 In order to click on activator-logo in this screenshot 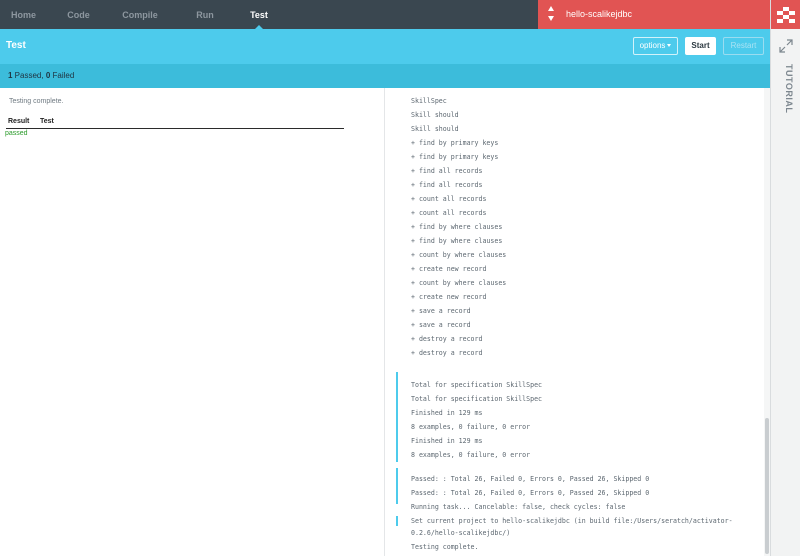, I will do `click(785, 14)`.